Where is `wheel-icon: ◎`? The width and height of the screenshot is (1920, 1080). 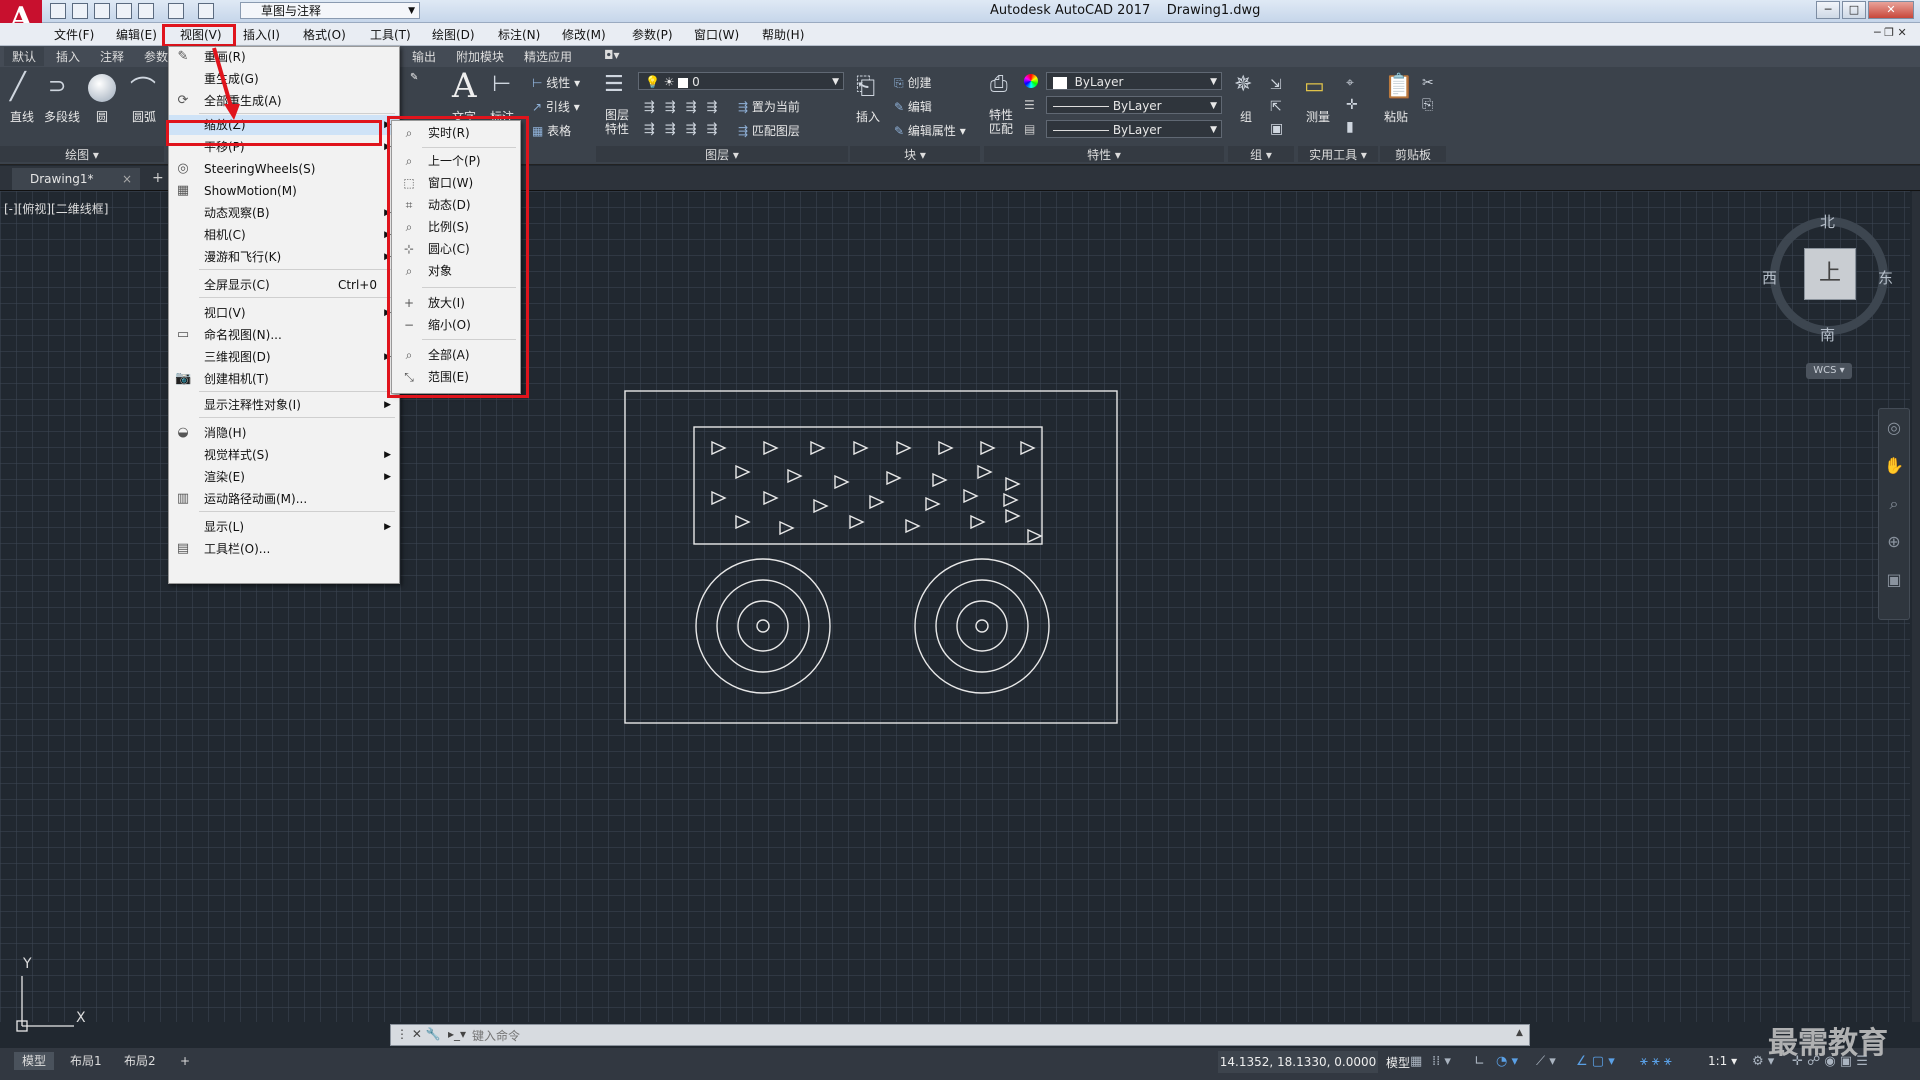
wheel-icon: ◎ is located at coordinates (183, 168).